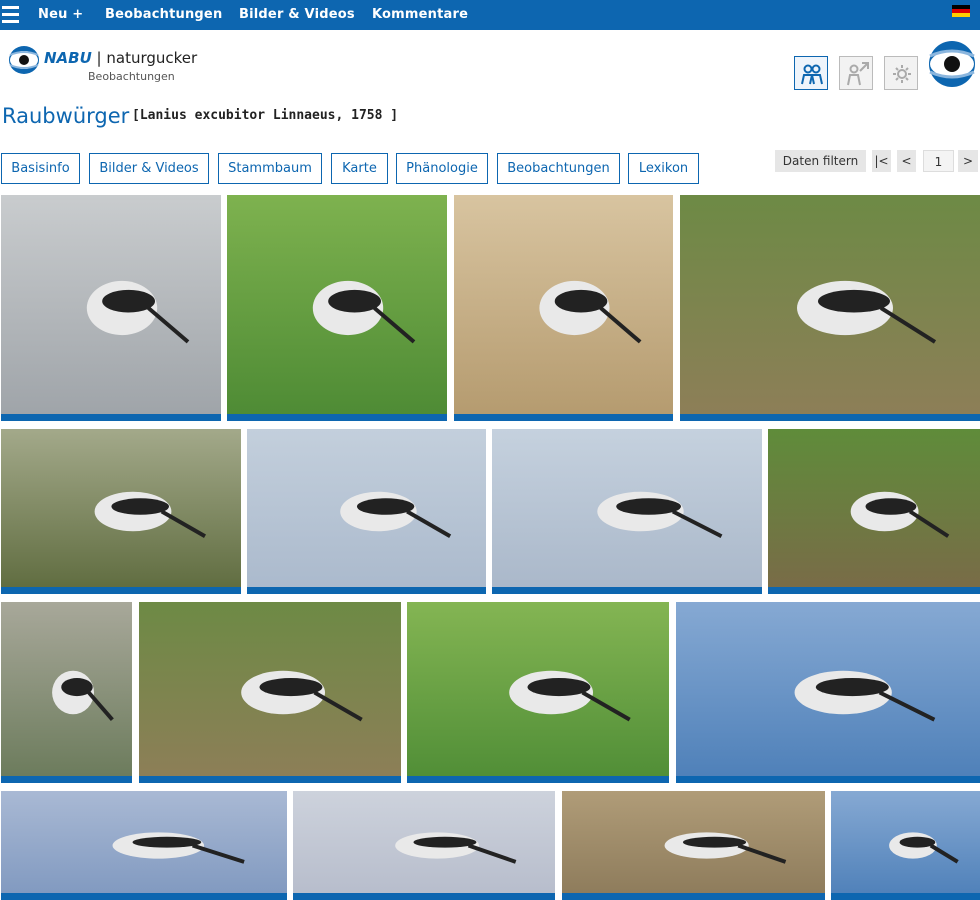  I want to click on nav-beobachtungen: Beobachtungen, so click(163, 14).